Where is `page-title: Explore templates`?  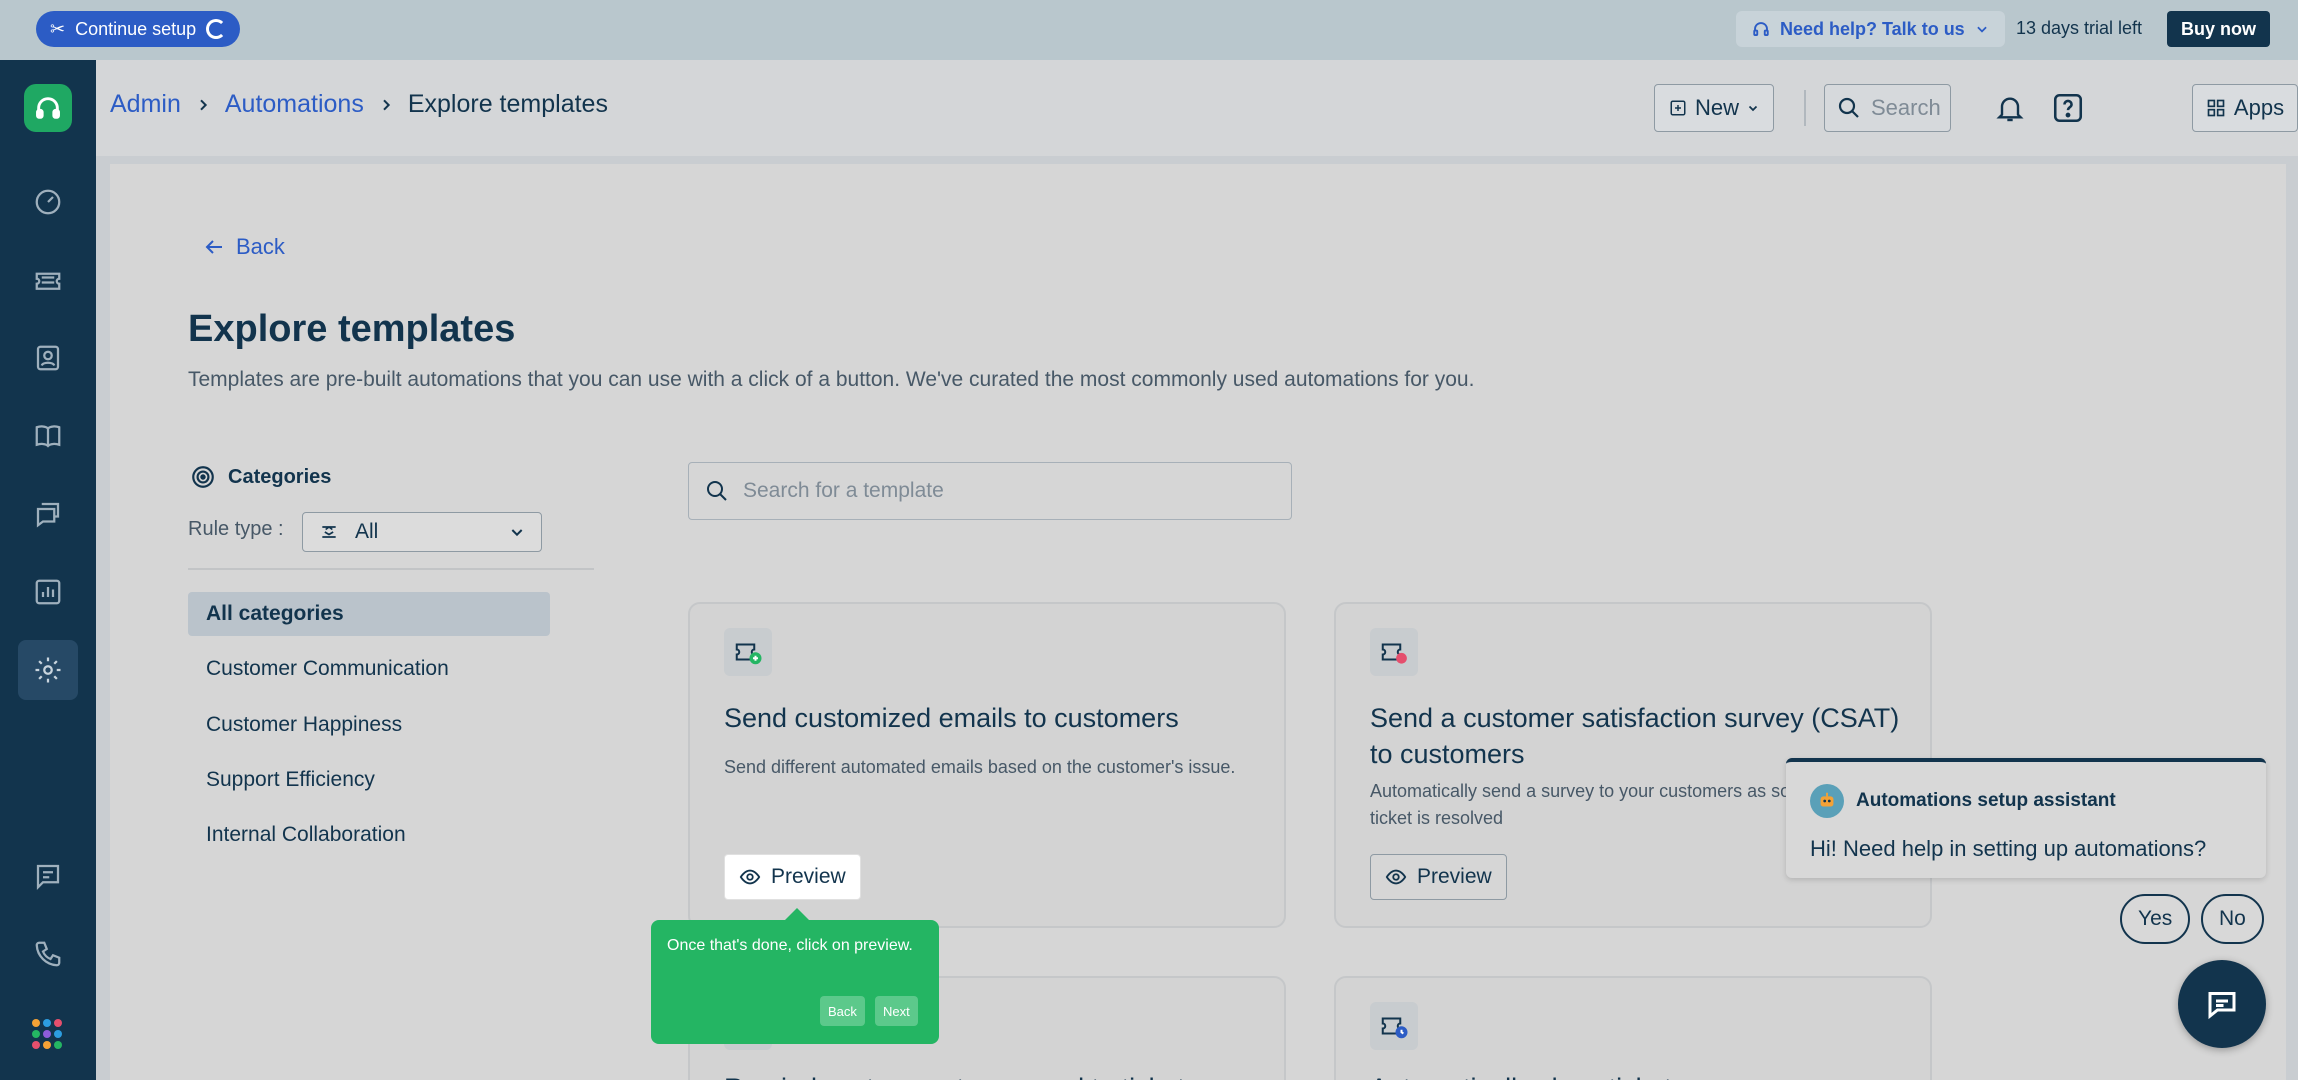
page-title: Explore templates is located at coordinates (352, 329).